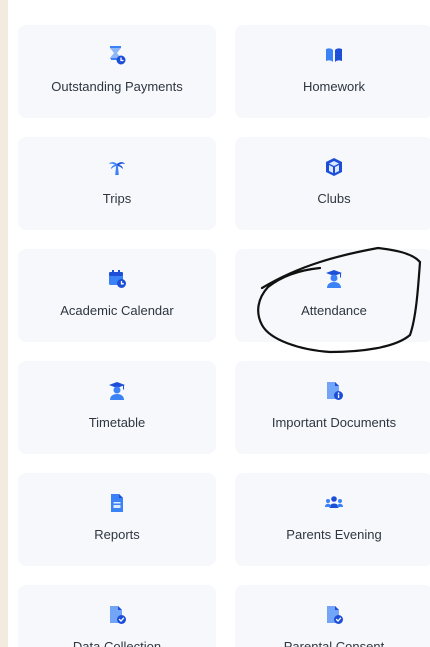 This screenshot has width=430, height=647. Describe the element at coordinates (117, 407) in the screenshot. I see `tile-timetable: Timetable` at that location.